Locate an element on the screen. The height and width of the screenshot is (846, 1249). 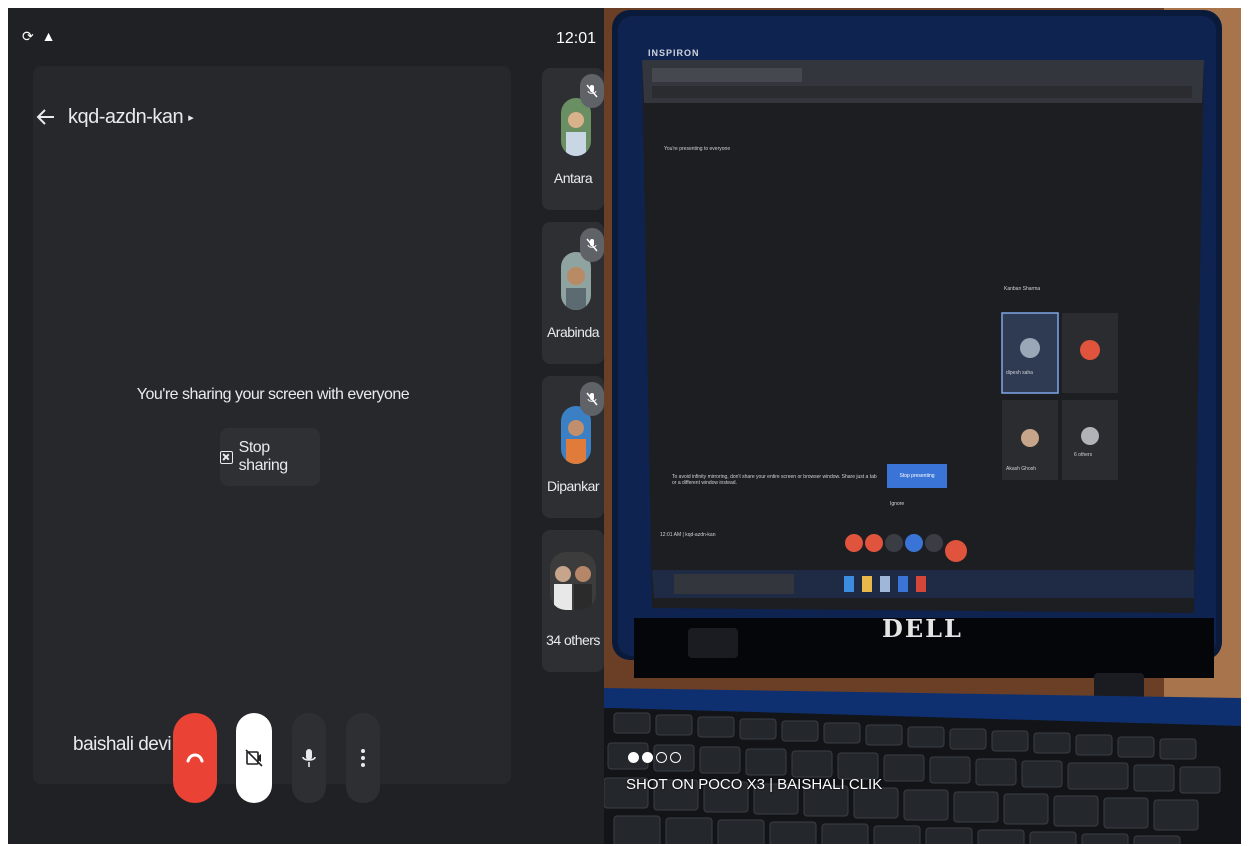
chevron-right-icon: ▸ is located at coordinates (191, 118).